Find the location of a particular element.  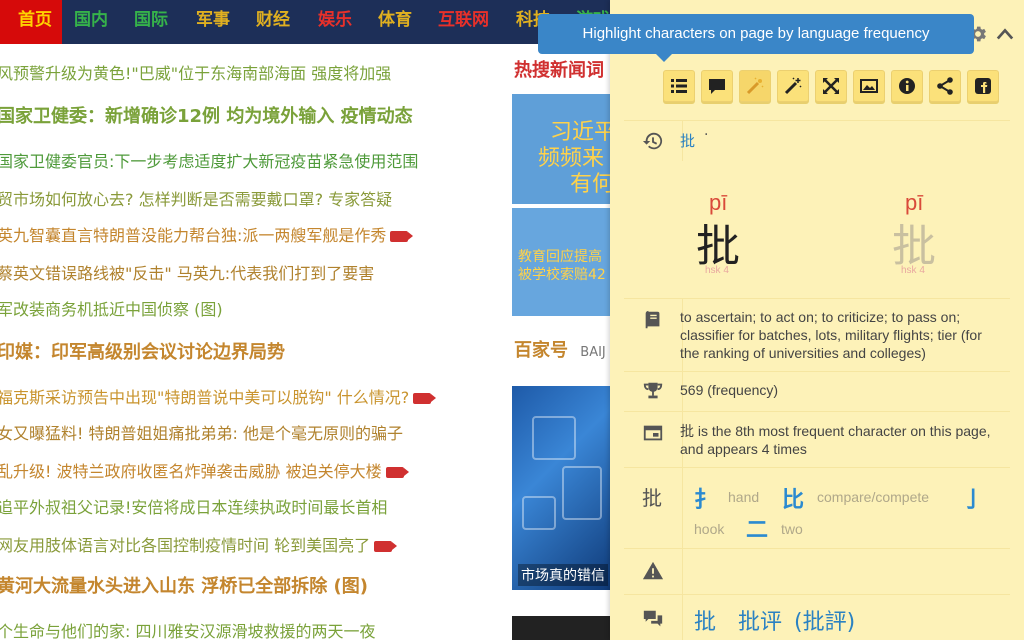

headline-text: 女又曝猛料! 特朗普姐姐痛批弟弟: 他是个毫无原则的骗子 is located at coordinates (201, 433).